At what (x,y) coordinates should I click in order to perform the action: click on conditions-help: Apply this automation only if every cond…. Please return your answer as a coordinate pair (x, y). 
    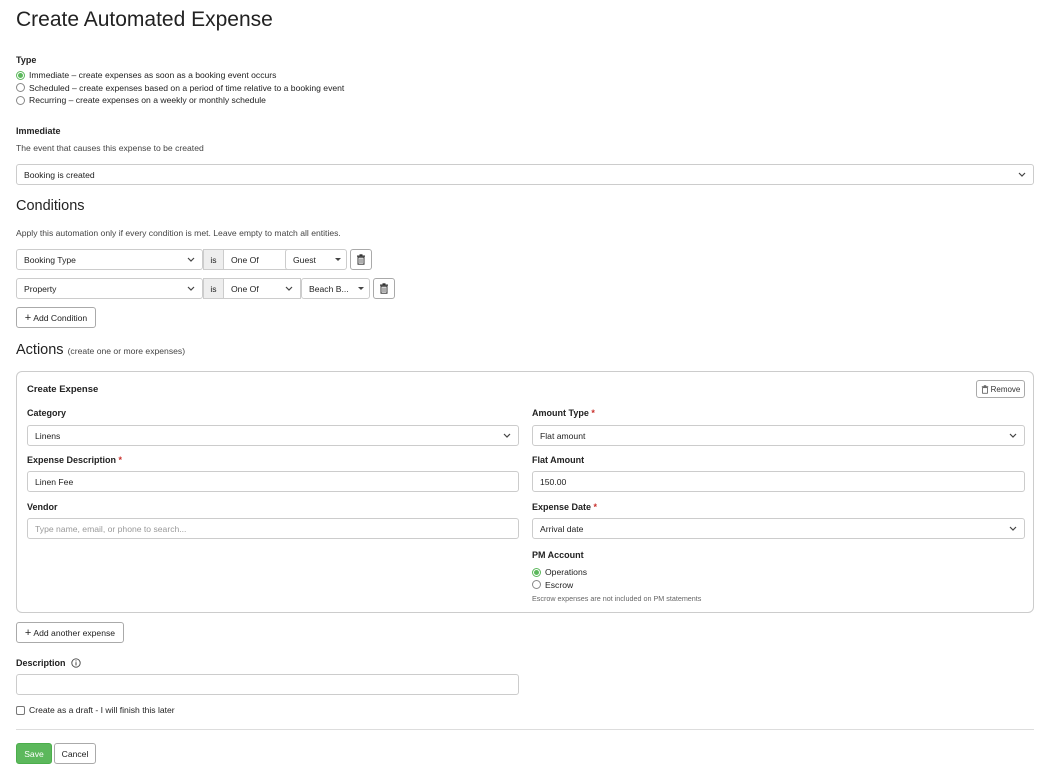
    Looking at the image, I should click on (178, 233).